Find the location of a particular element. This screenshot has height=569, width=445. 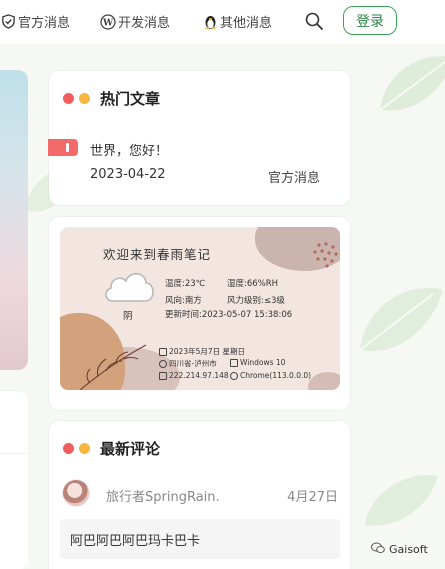

browser-icon is located at coordinates (234, 375).